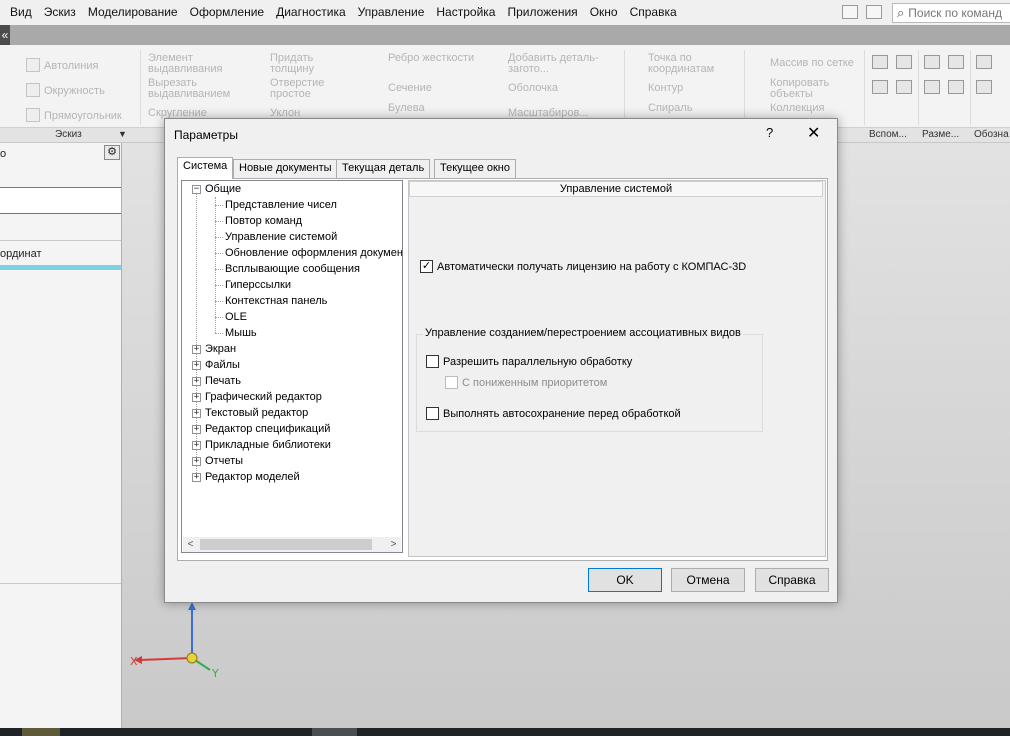  I want to click on radial-dimension-icon, so click(932, 87).